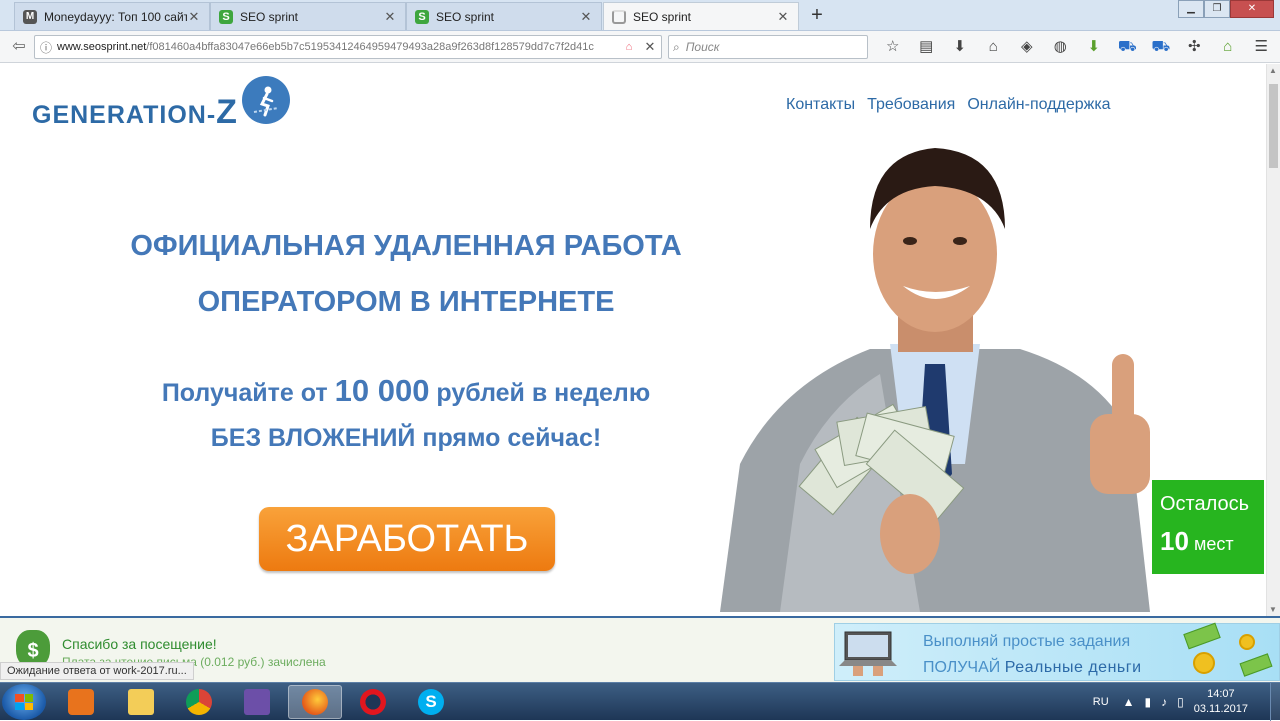  I want to click on banner-line-2: ПОЛУЧАЙ Реальные деньги, so click(1032, 668).